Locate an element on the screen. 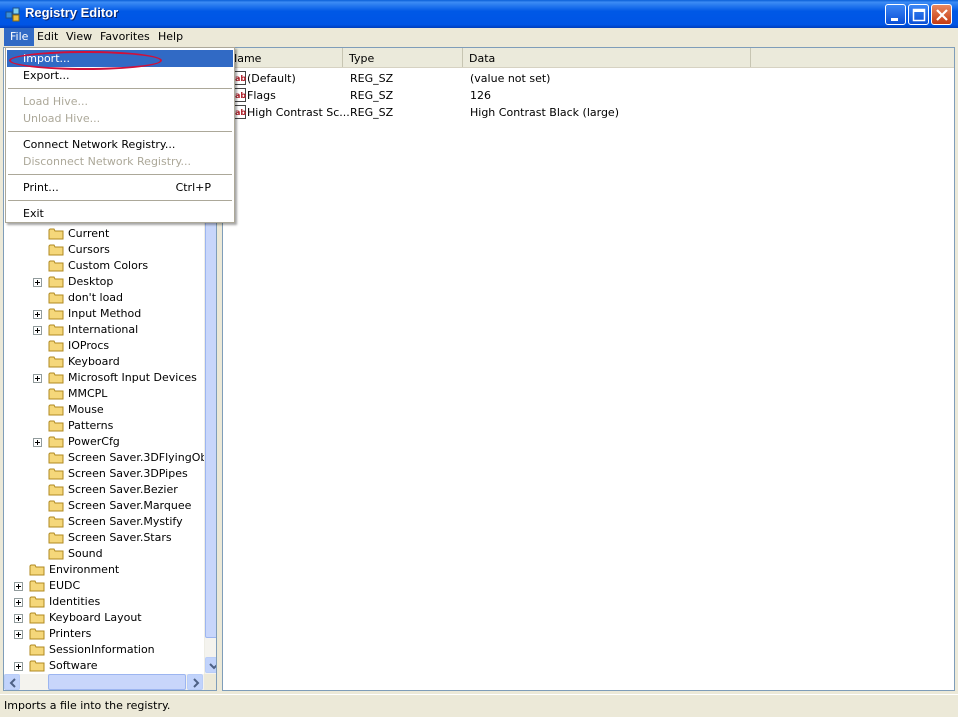 This screenshot has width=958, height=717. column-name-header: Name is located at coordinates (283, 57).